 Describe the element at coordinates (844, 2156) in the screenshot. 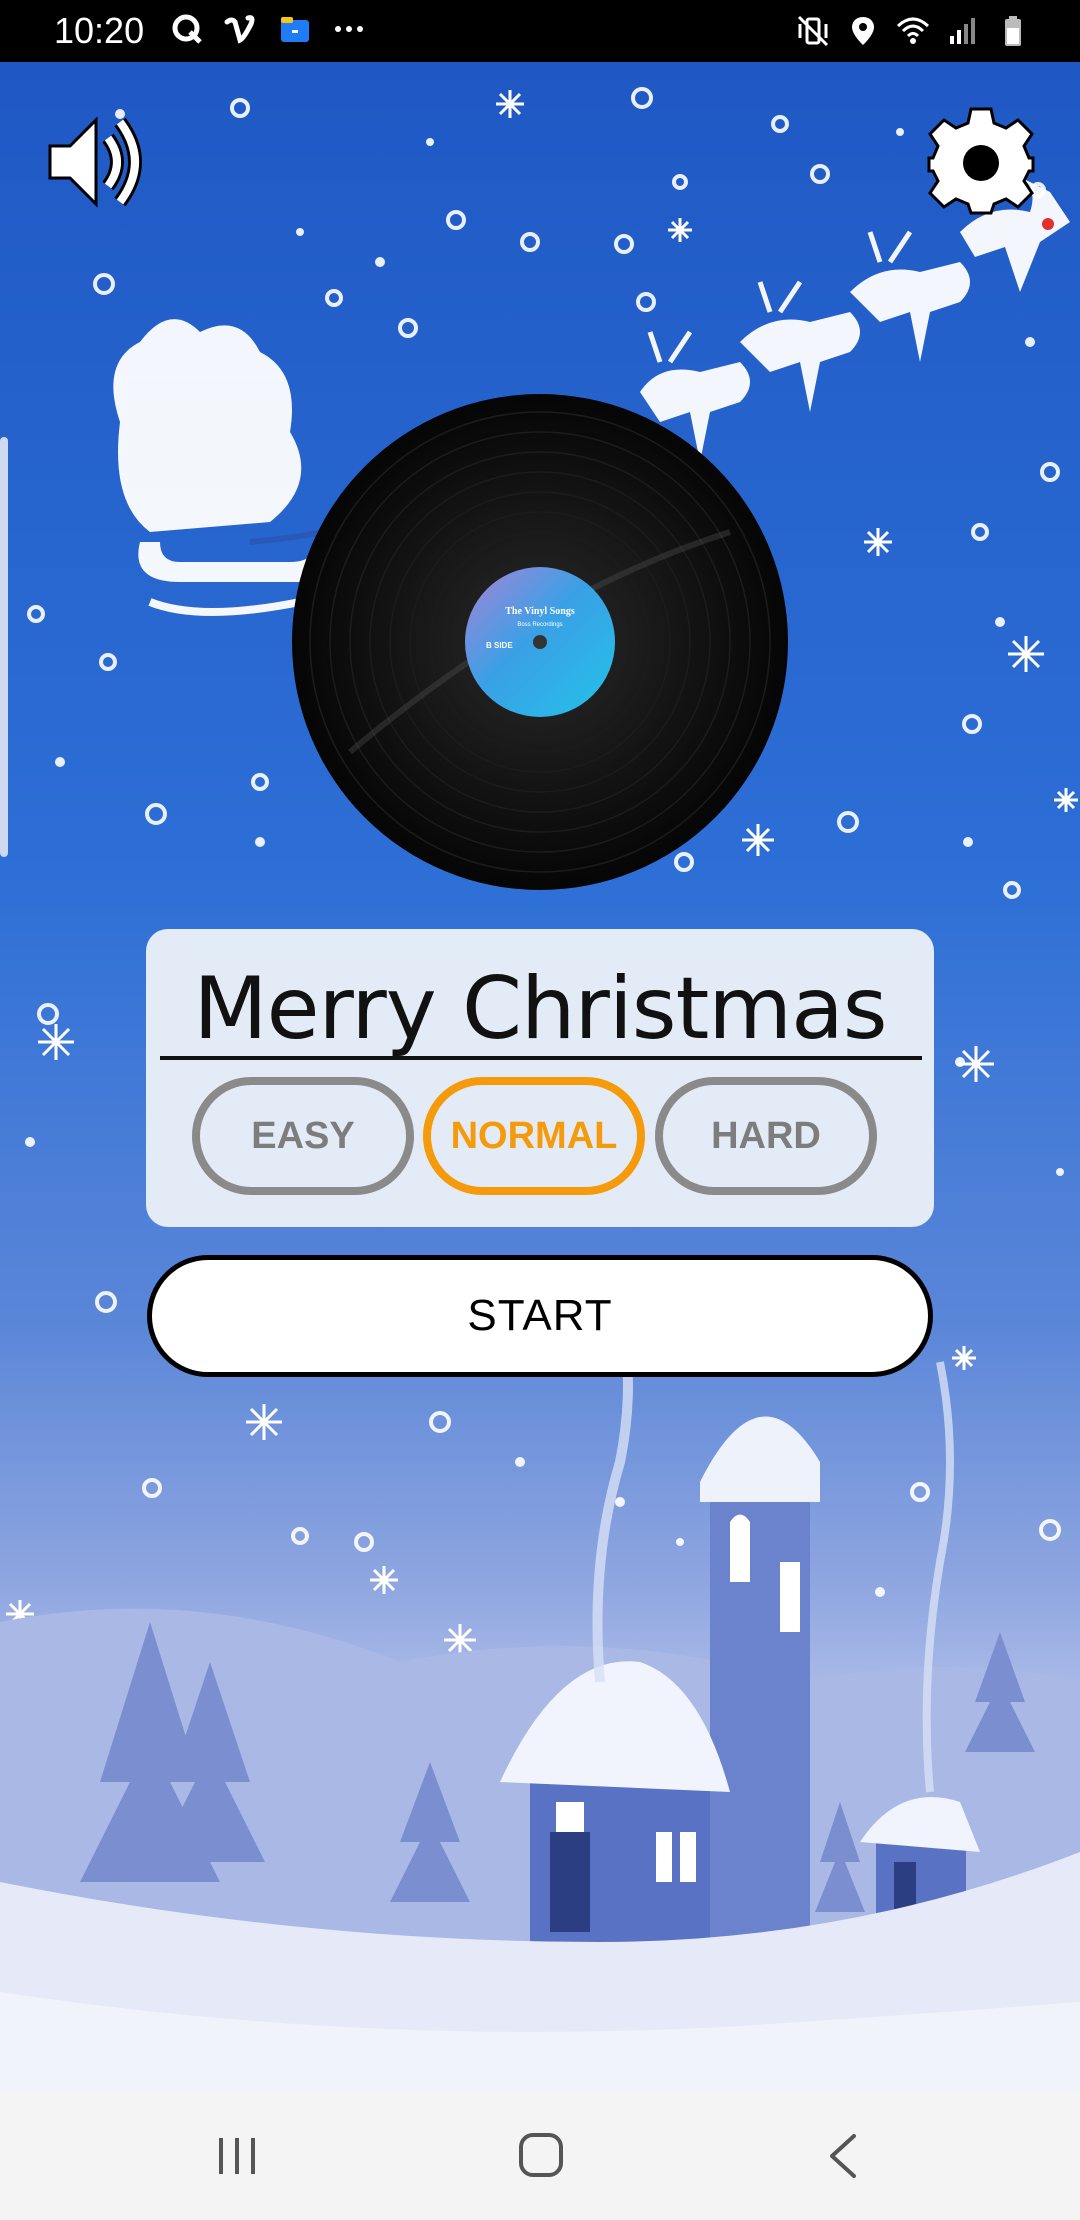

I see `back-icon` at that location.